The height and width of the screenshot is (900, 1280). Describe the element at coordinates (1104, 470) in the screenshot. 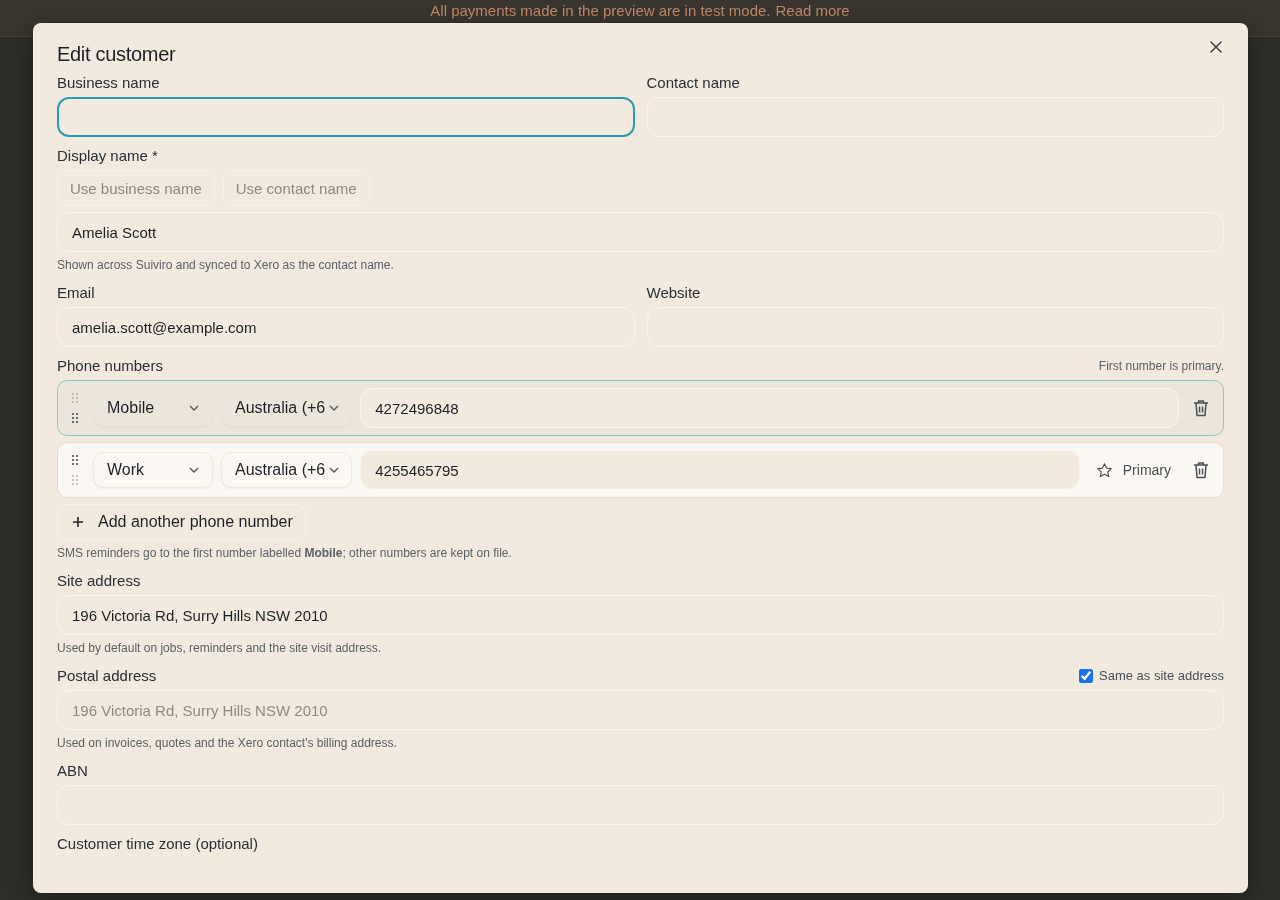

I see `star-icon` at that location.